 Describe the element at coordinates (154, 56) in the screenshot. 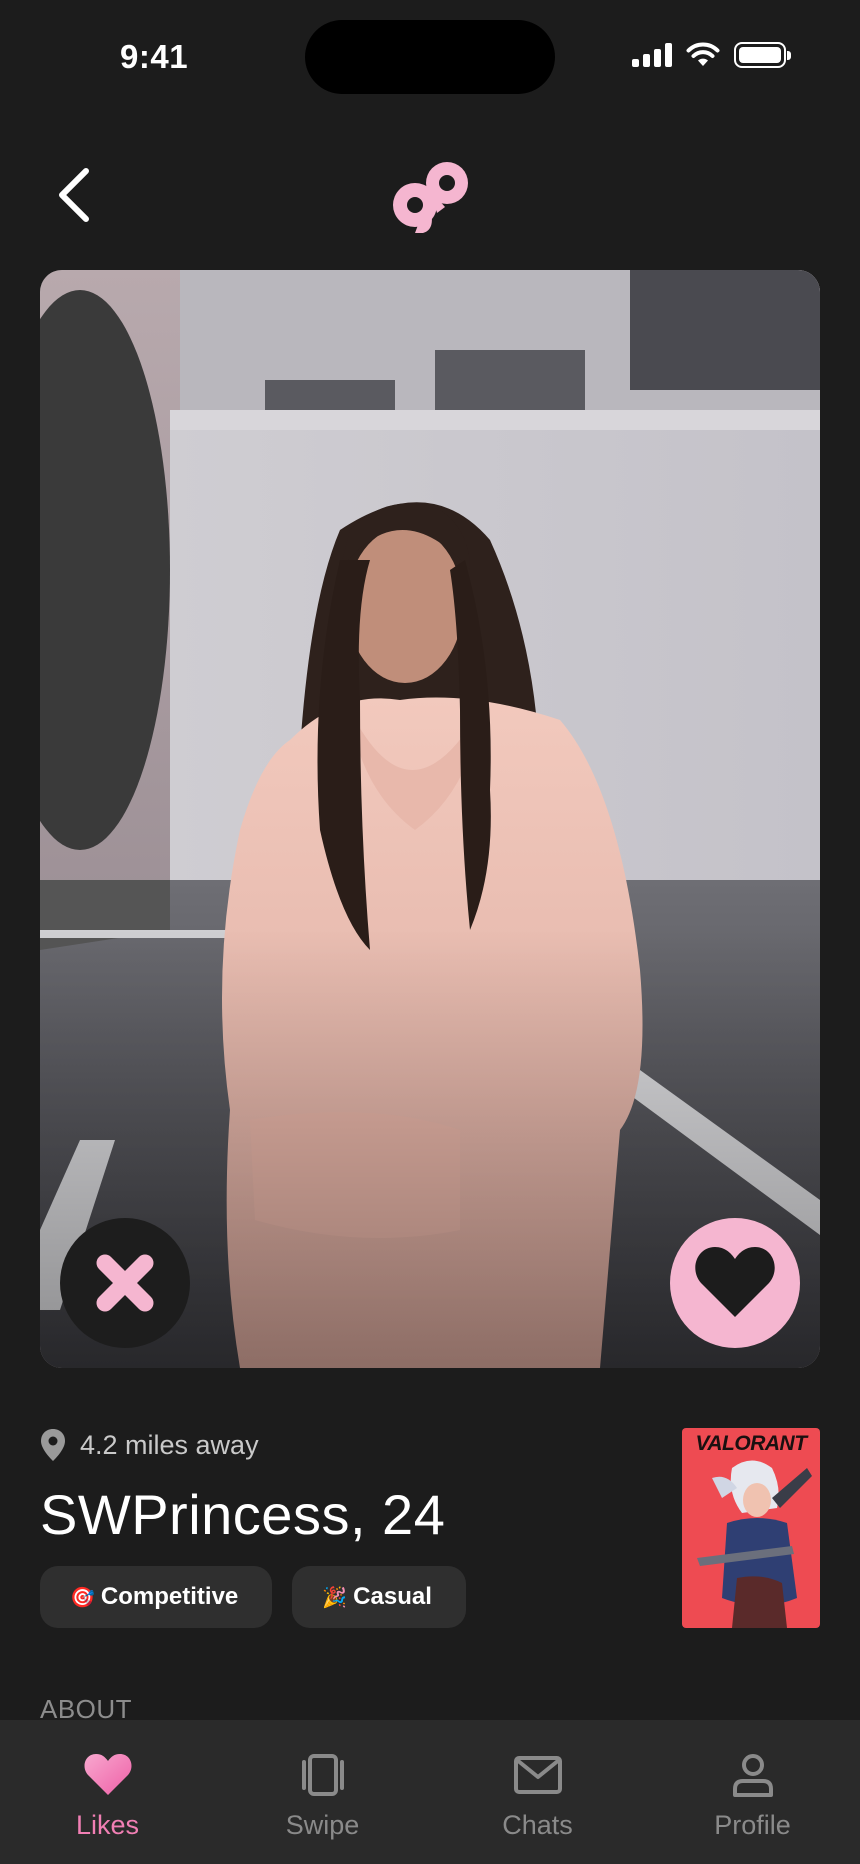

I see `status-time: 9:41` at that location.